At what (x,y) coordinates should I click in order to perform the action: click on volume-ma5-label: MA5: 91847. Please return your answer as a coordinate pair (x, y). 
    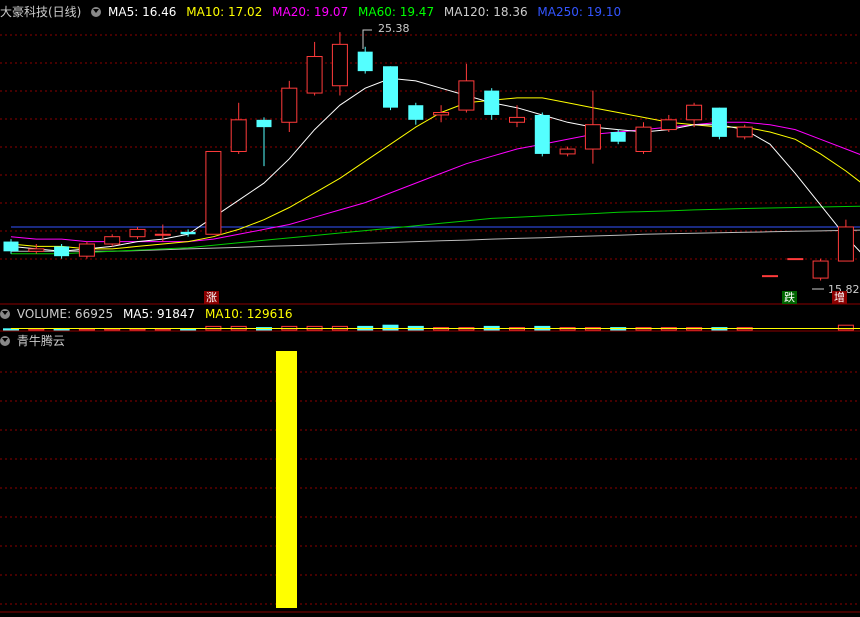
    Looking at the image, I should click on (159, 314).